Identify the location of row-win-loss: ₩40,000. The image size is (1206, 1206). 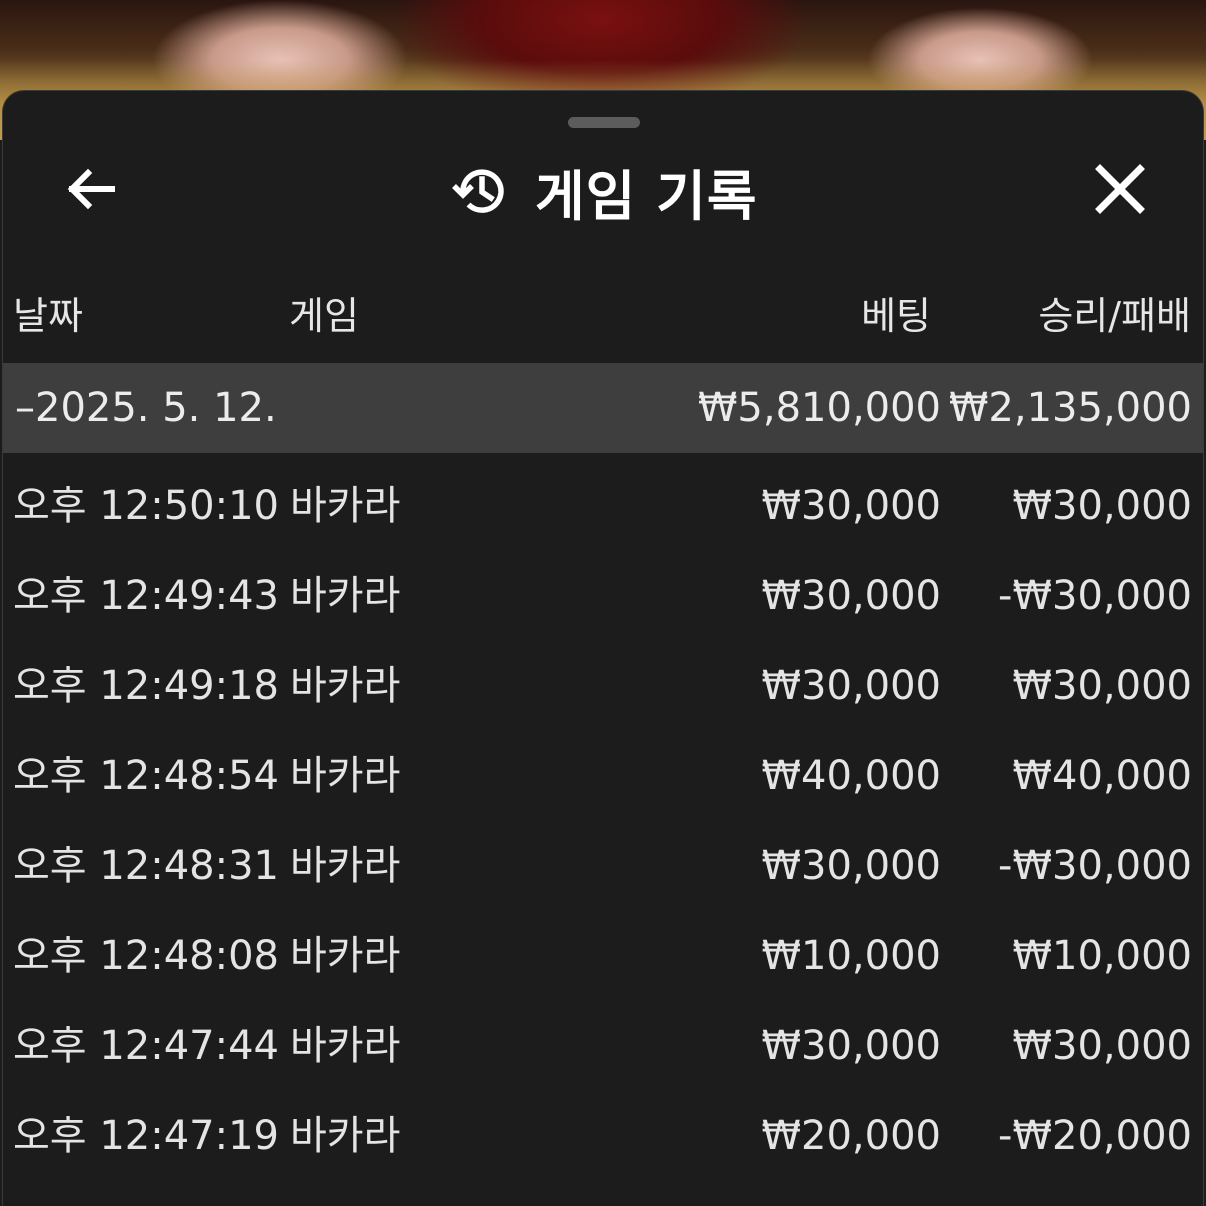
(1102, 776).